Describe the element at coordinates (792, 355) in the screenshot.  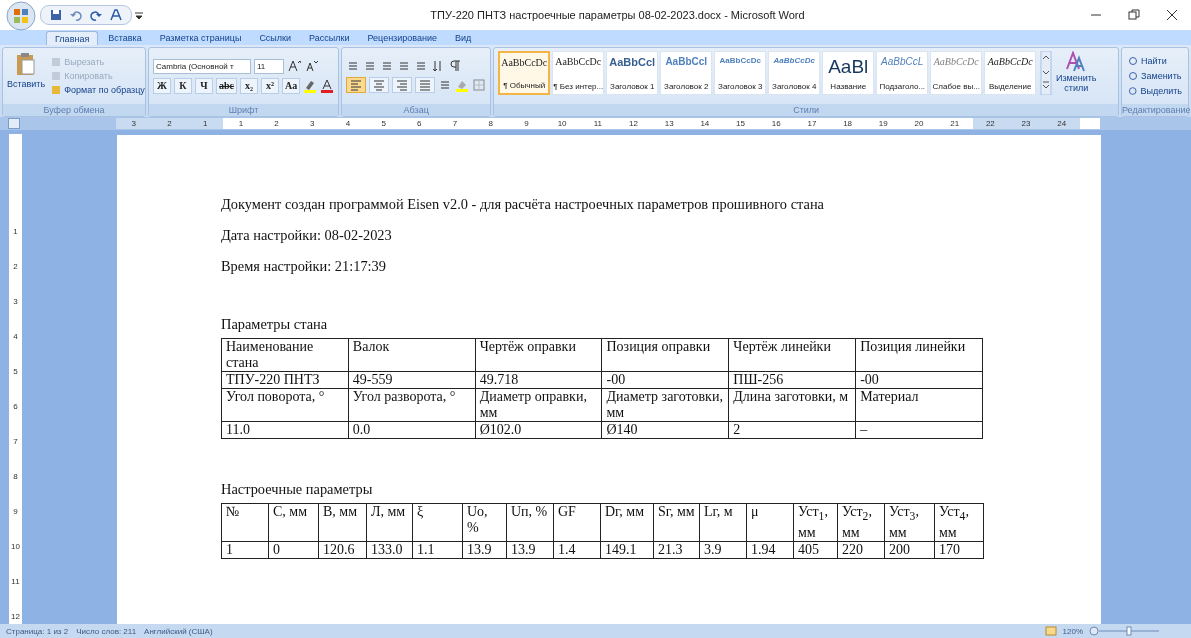
I see `table-cell: Чертёж линейки` at that location.